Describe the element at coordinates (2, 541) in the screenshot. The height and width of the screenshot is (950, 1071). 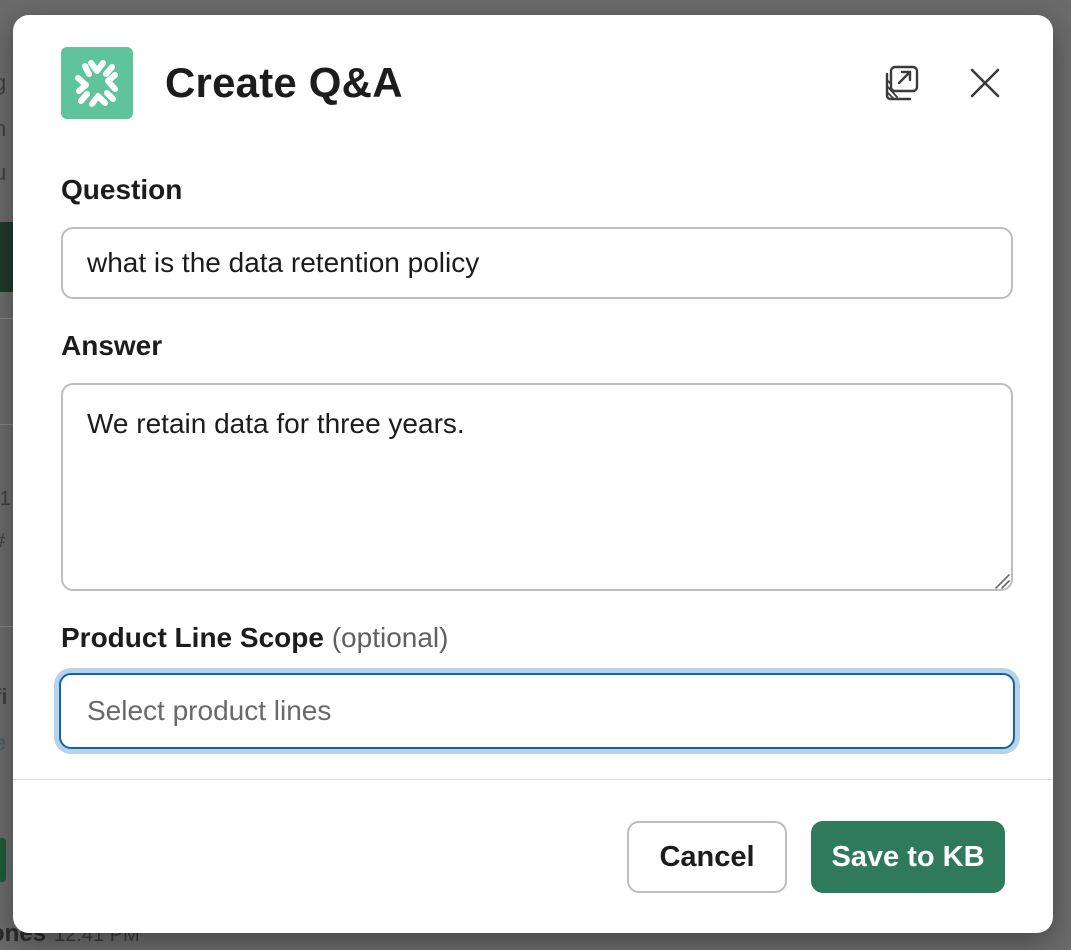
I see `background-text: #` at that location.